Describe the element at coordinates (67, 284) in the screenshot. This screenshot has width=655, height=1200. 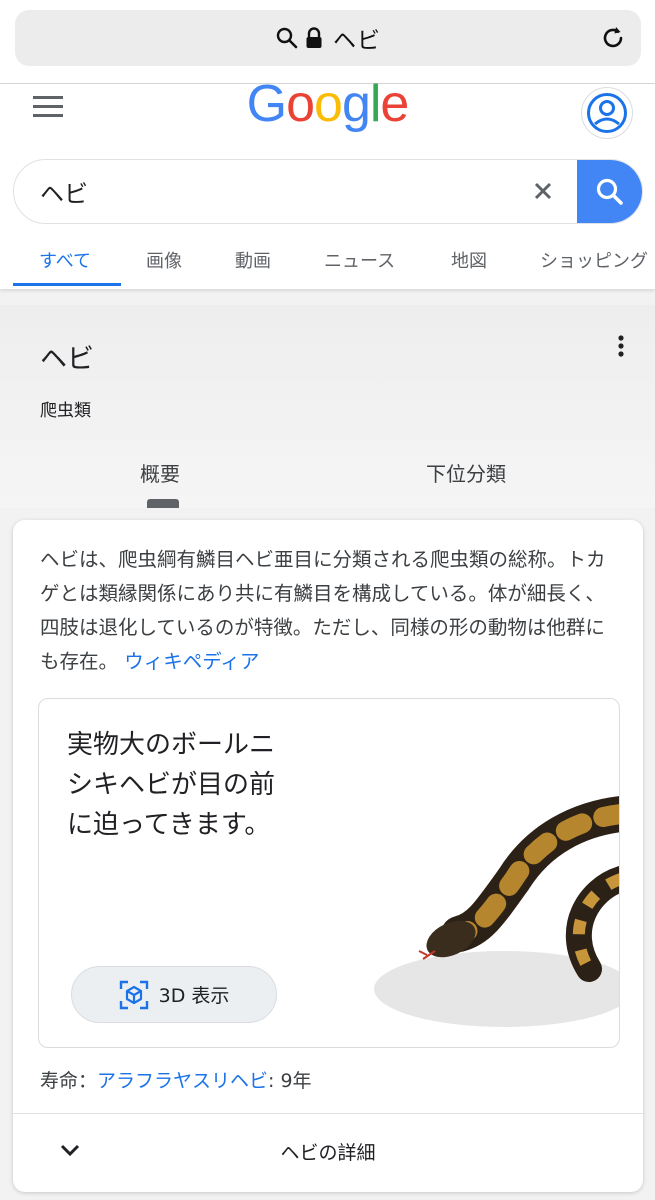
I see `active-tab-indicator` at that location.